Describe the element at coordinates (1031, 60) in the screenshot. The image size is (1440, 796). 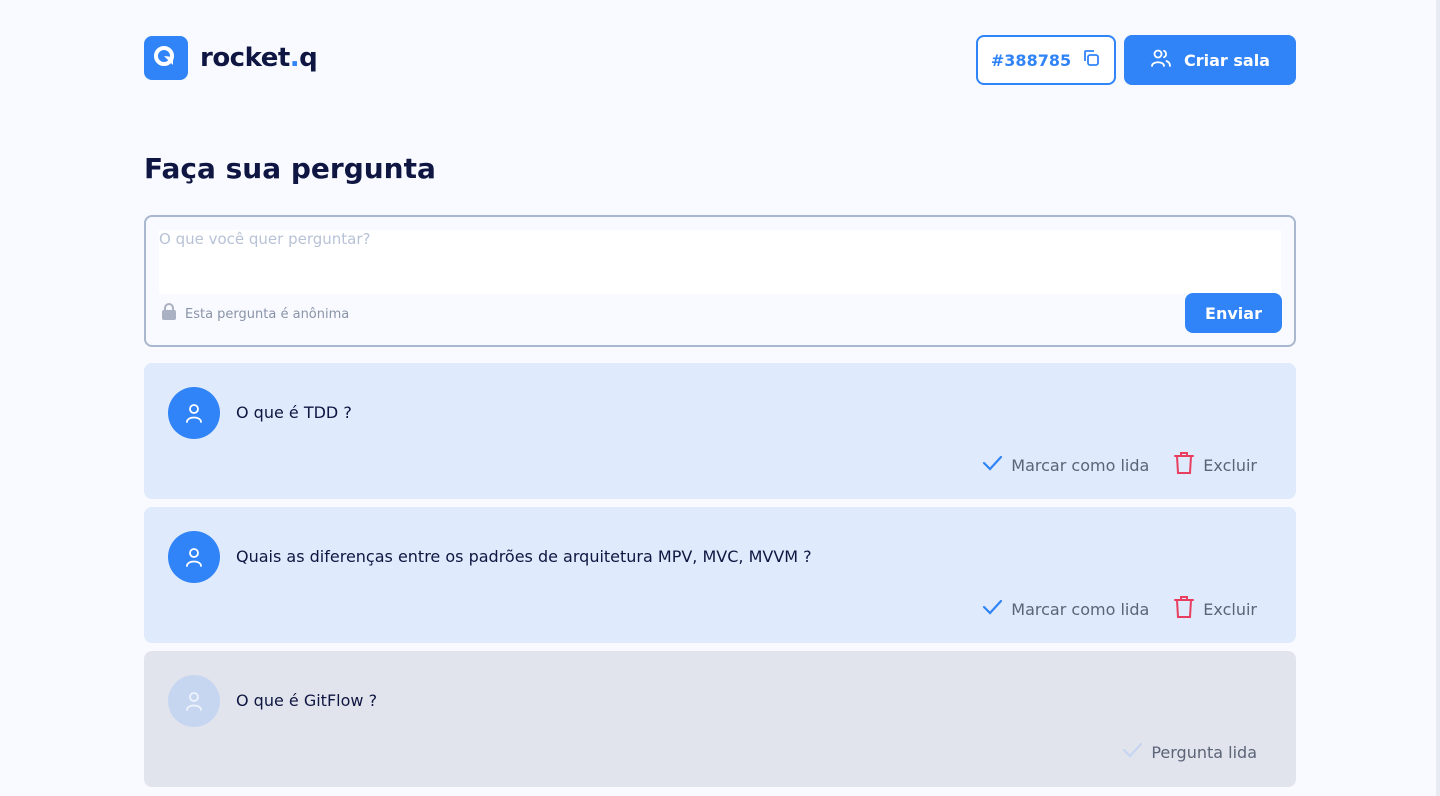
I see `room-code-label: #388785` at that location.